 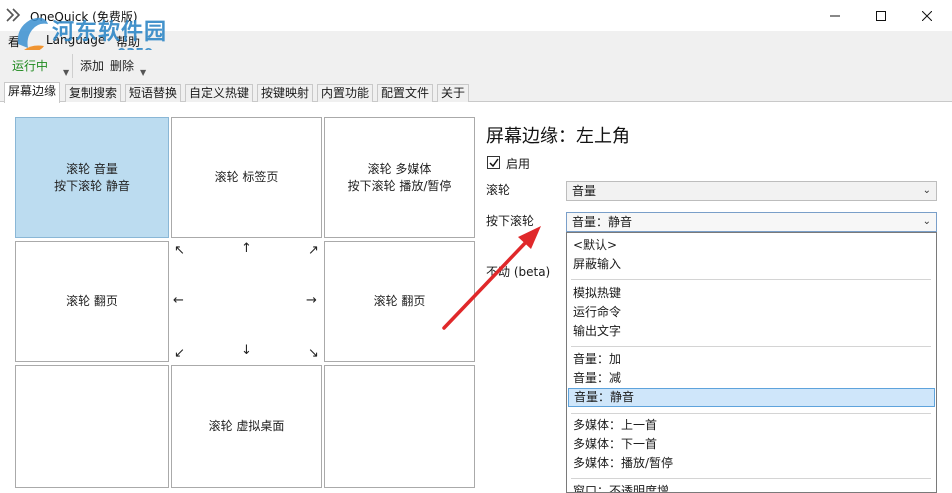 What do you see at coordinates (84, 17) in the screenshot?
I see `window-title: OneQuick (免费版)` at bounding box center [84, 17].